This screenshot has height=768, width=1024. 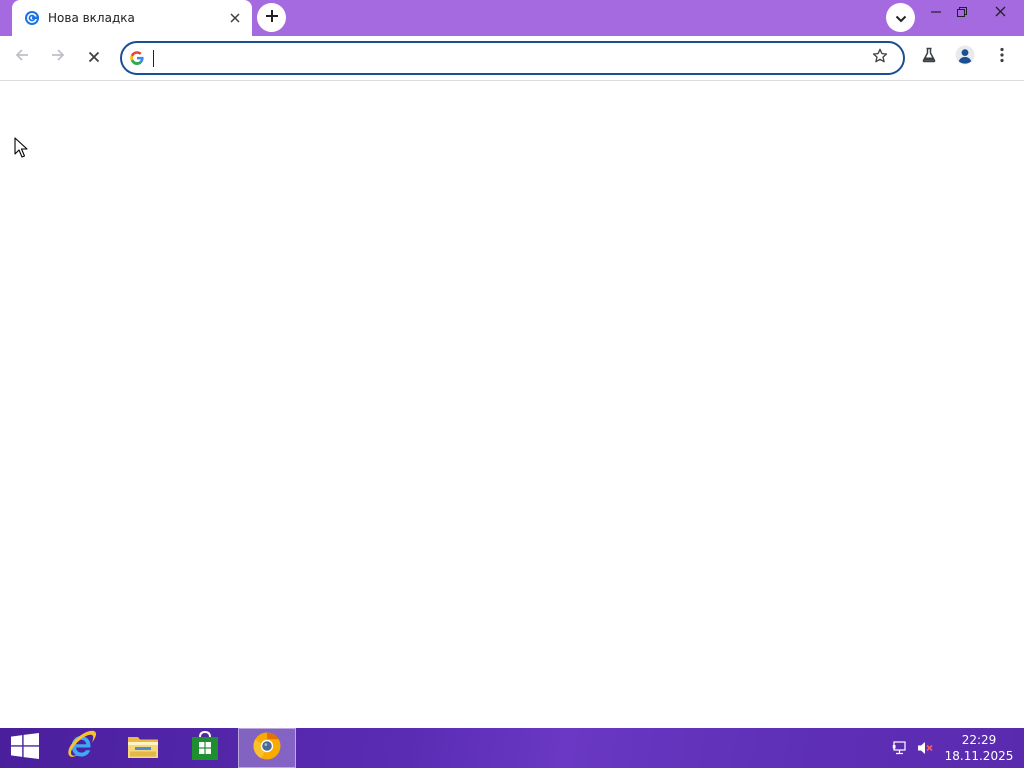 What do you see at coordinates (21, 148) in the screenshot?
I see `mouse-pointer-icon` at bounding box center [21, 148].